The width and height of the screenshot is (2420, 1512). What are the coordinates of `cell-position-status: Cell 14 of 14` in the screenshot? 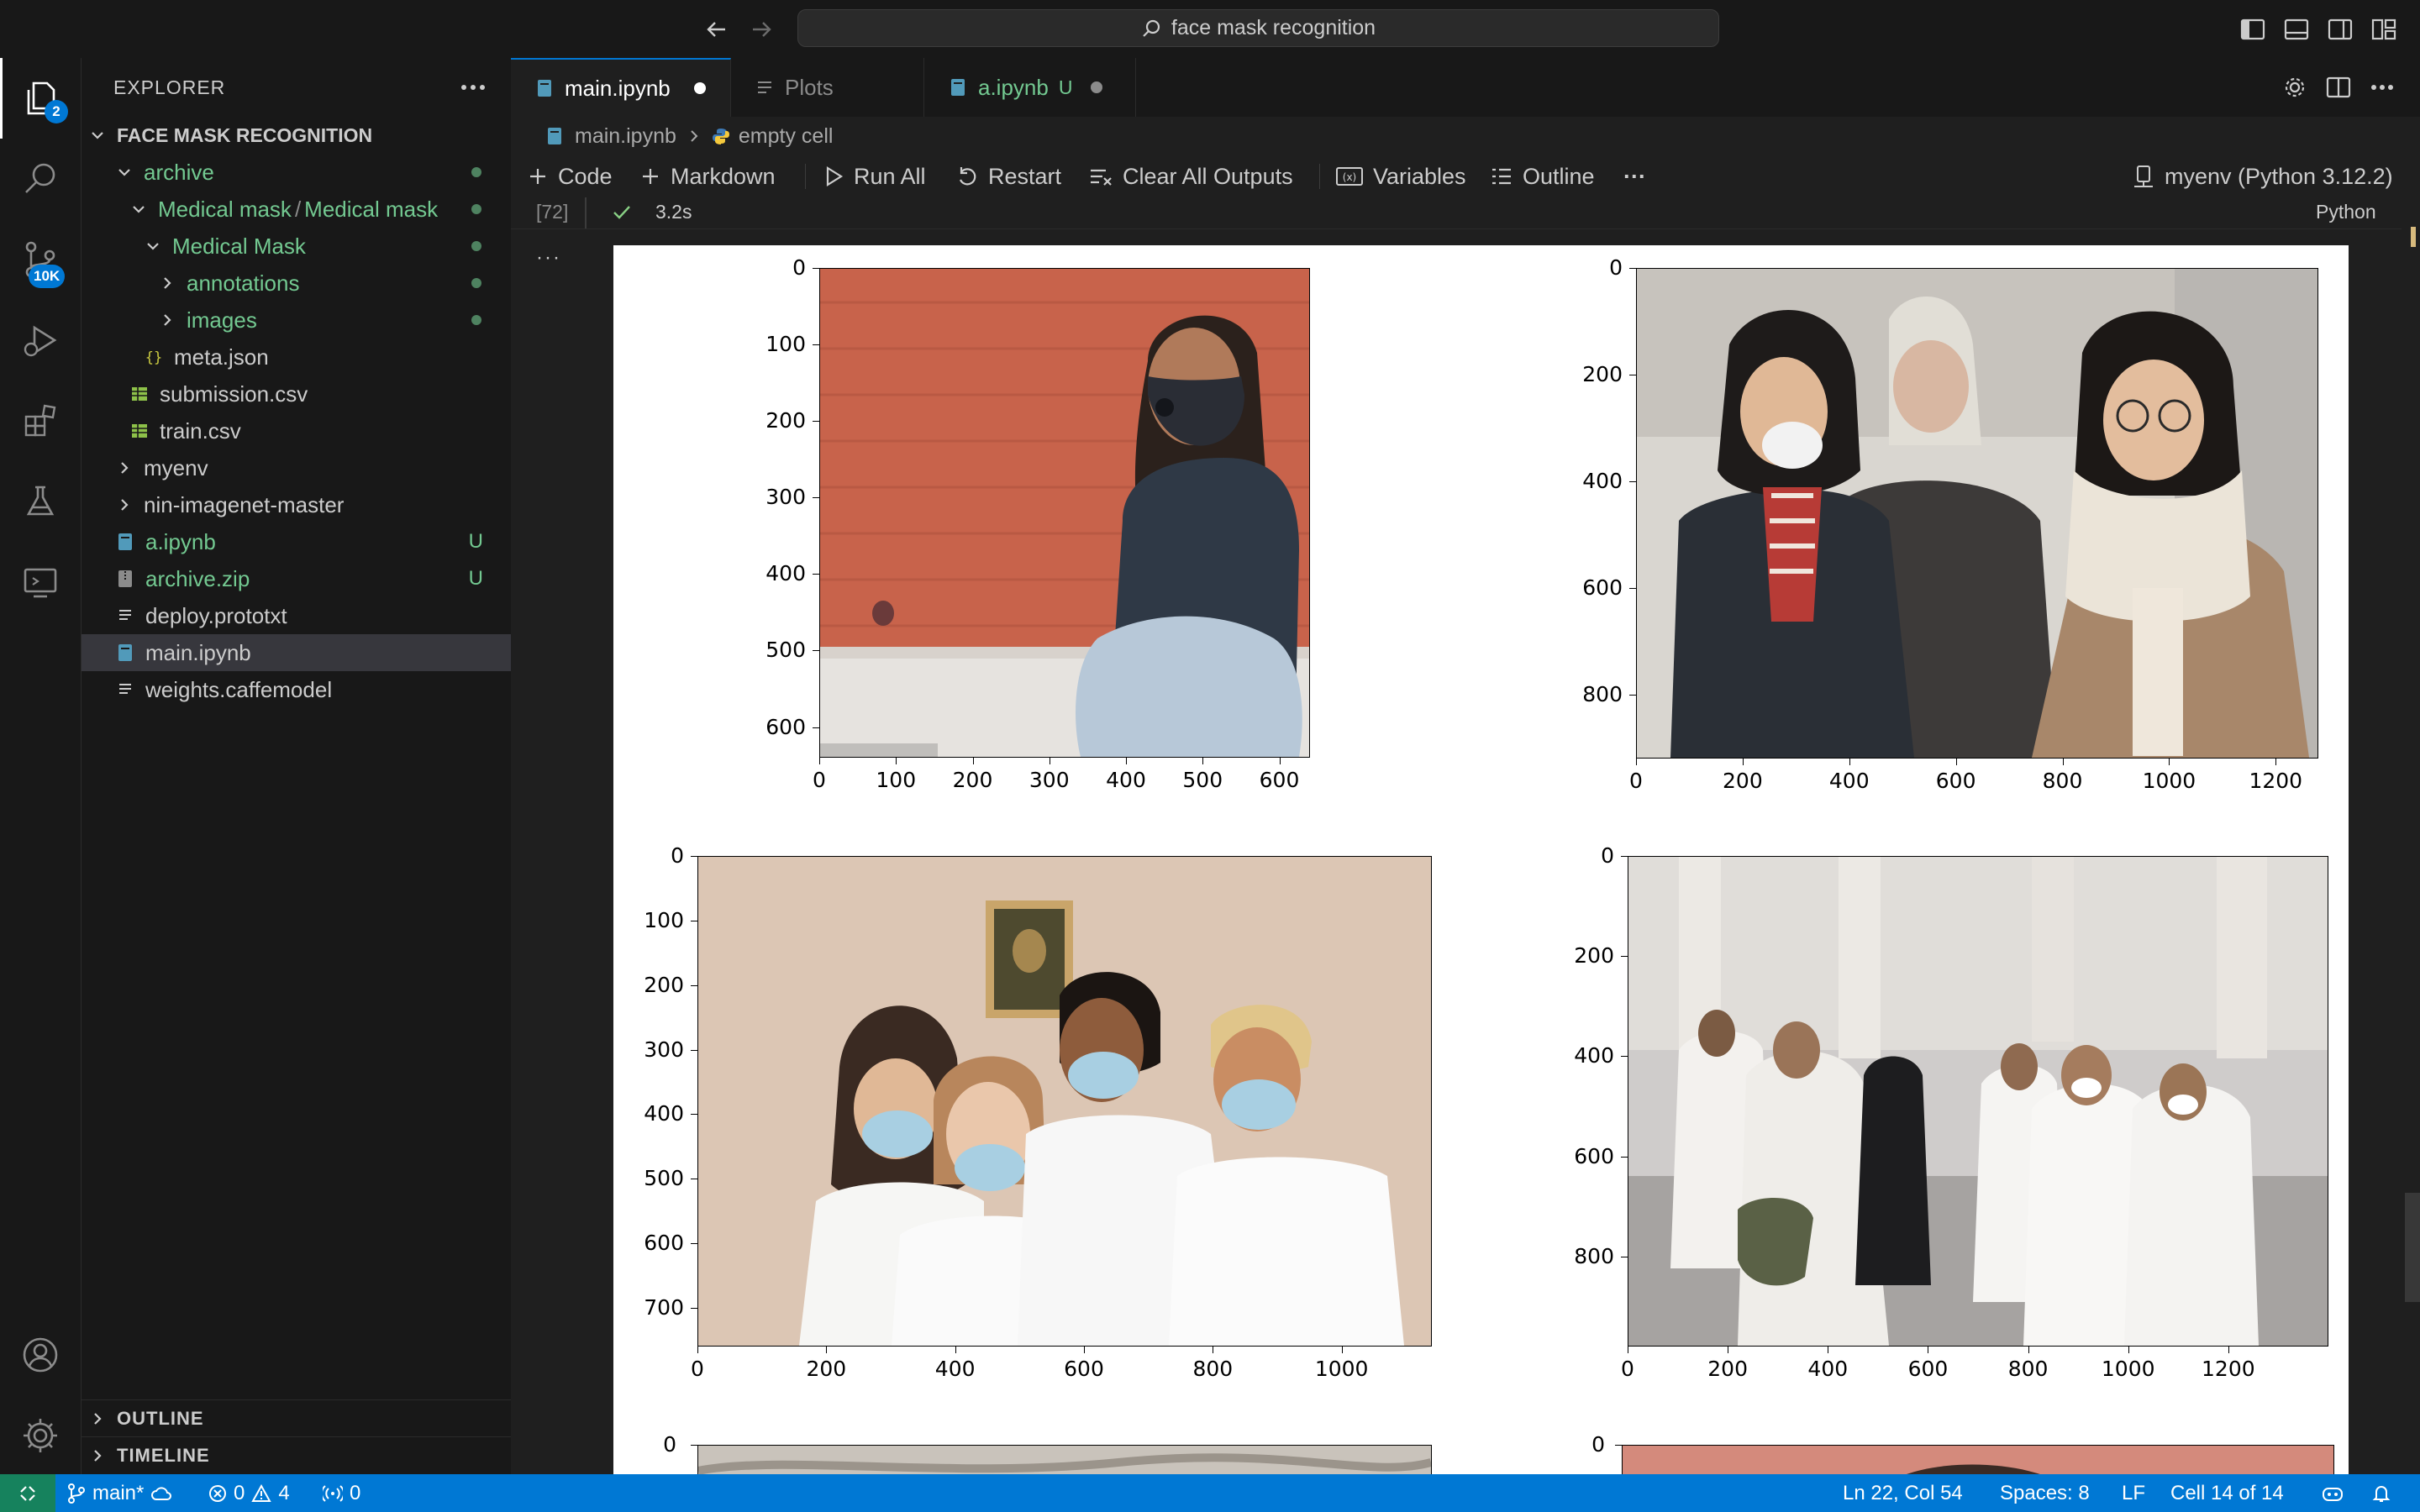 It's located at (2227, 1493).